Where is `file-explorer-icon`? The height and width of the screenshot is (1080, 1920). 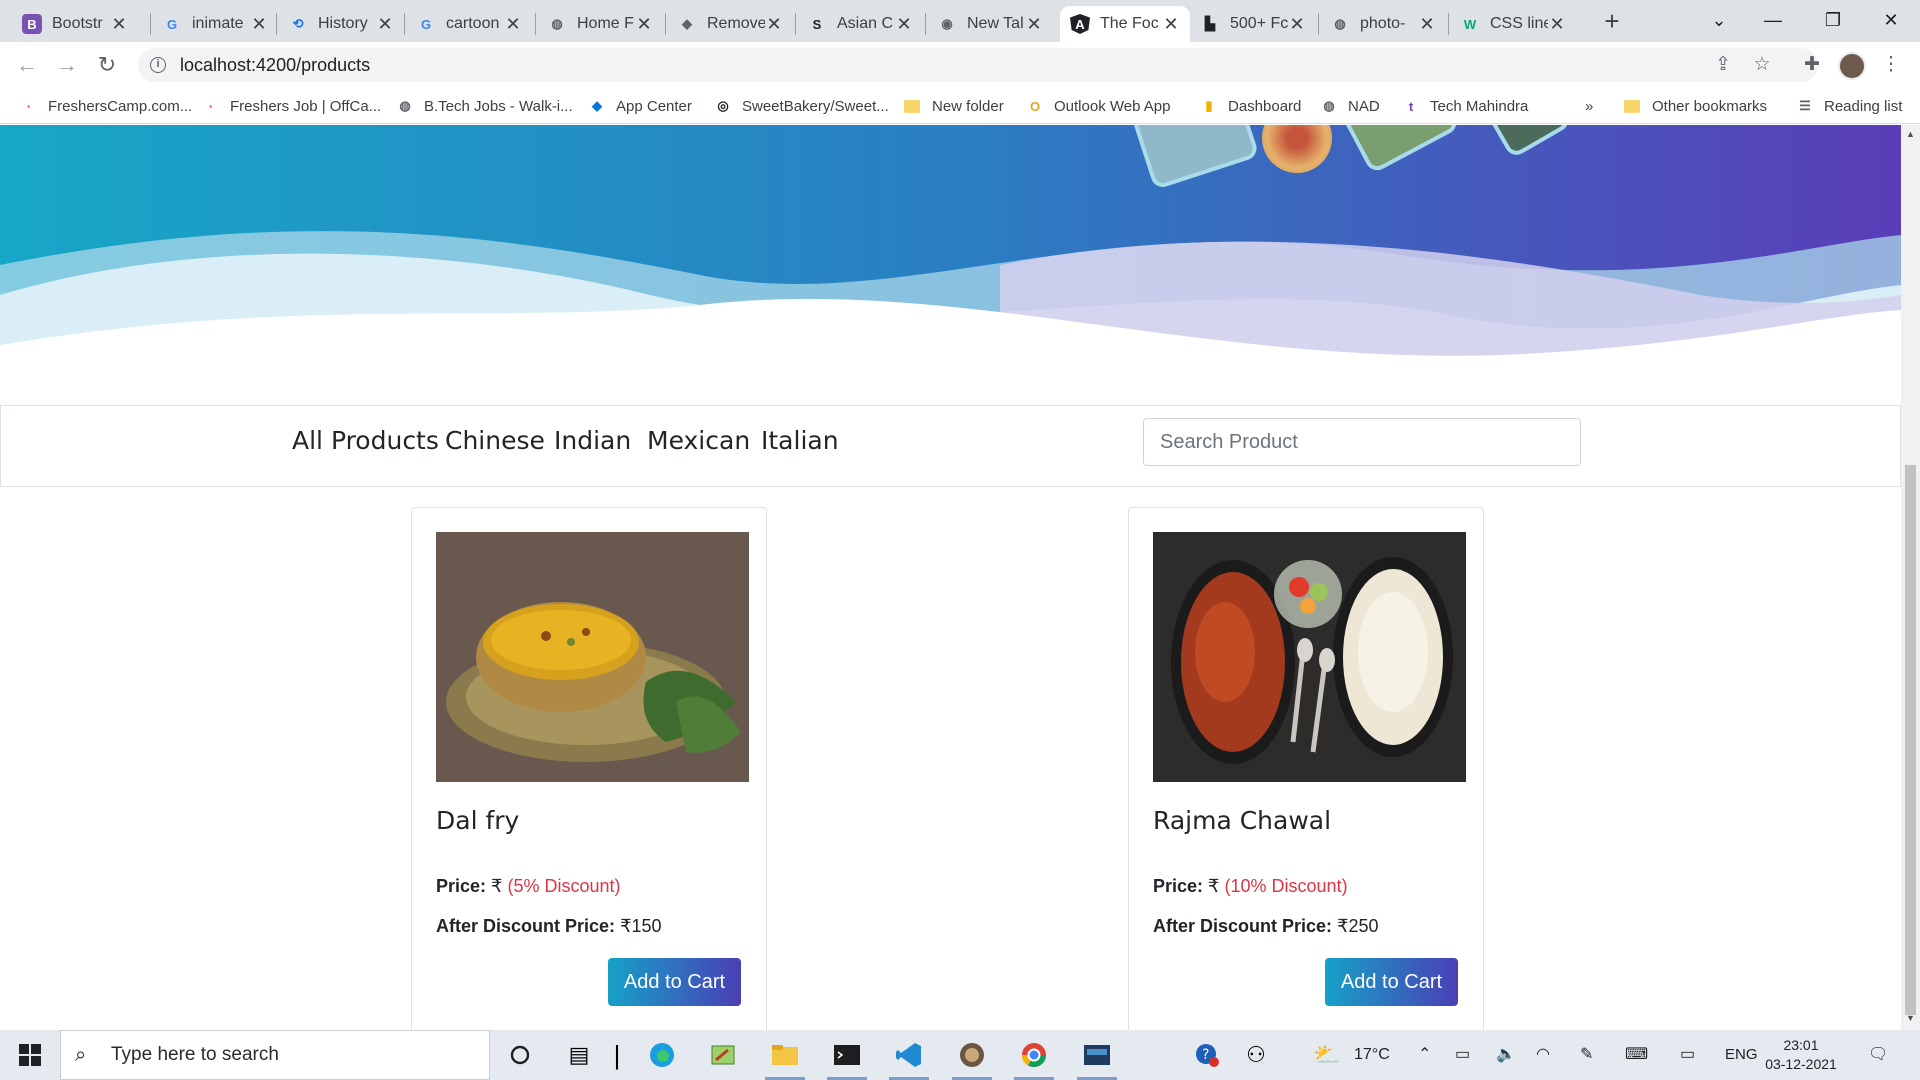 file-explorer-icon is located at coordinates (785, 1055).